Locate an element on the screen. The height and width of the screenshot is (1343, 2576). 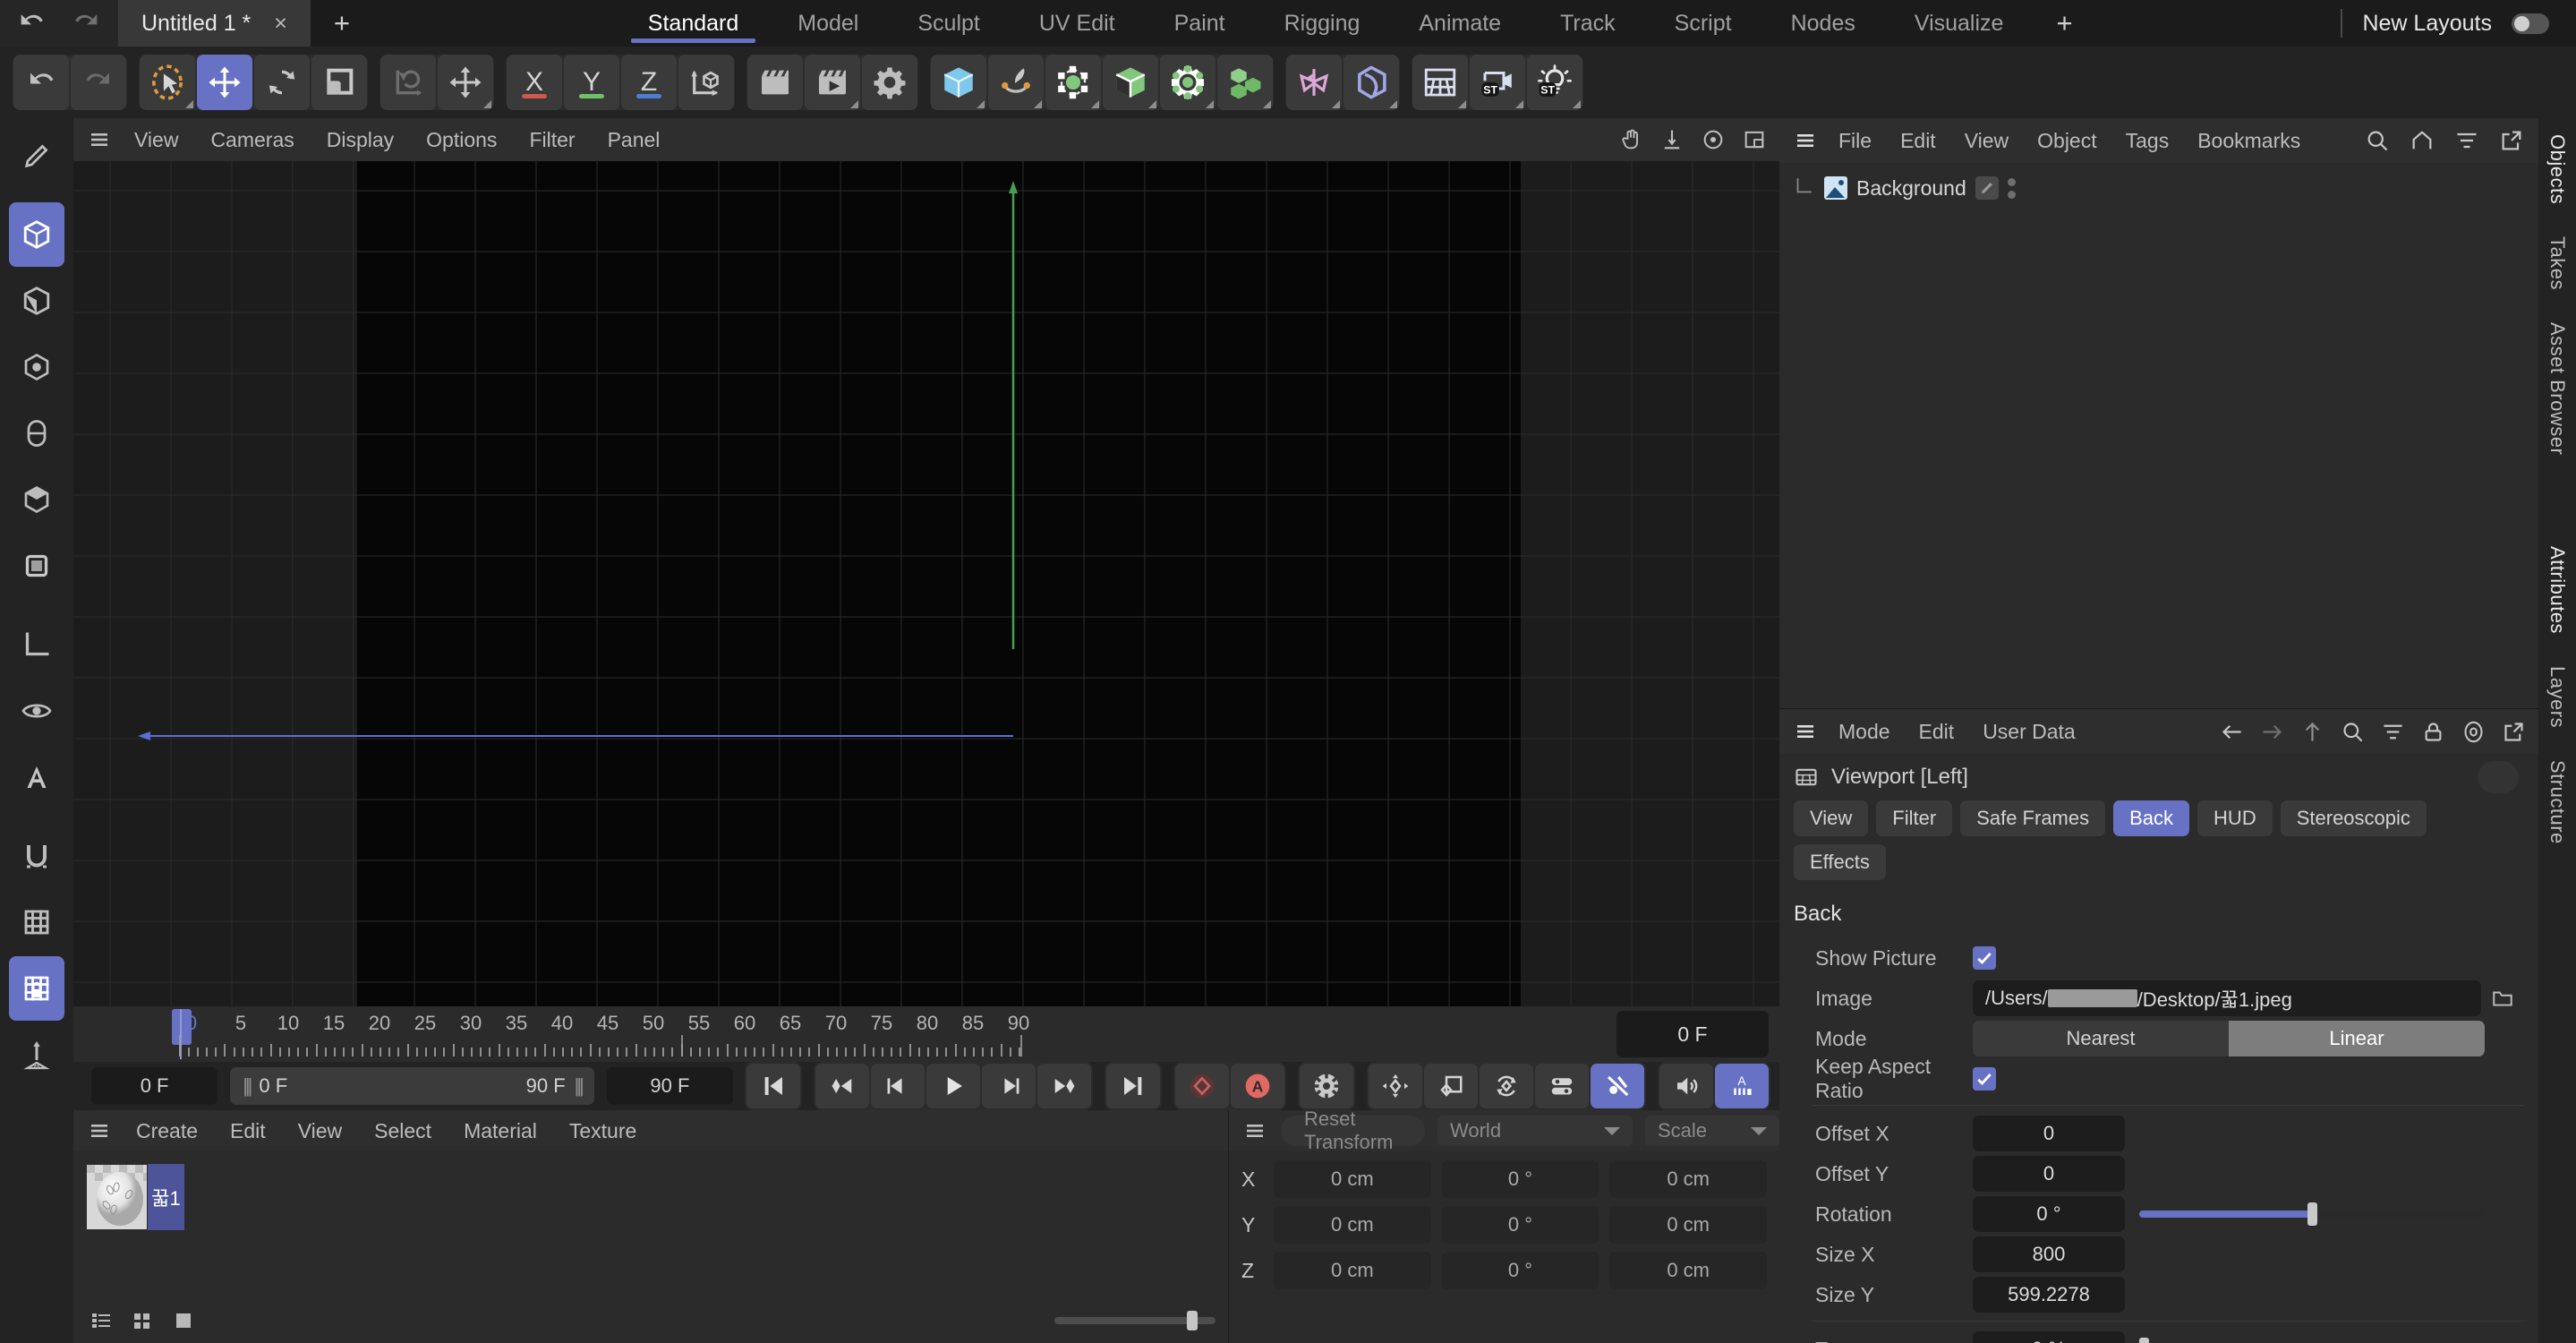
attribute-preview-orb is located at coordinates (2498, 777).